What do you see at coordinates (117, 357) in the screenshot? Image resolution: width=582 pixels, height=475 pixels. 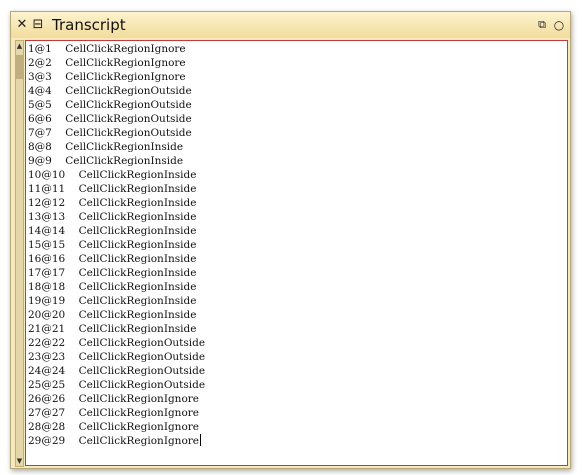 I see `transcript-line: 23@23 CellClickRegionOutside` at bounding box center [117, 357].